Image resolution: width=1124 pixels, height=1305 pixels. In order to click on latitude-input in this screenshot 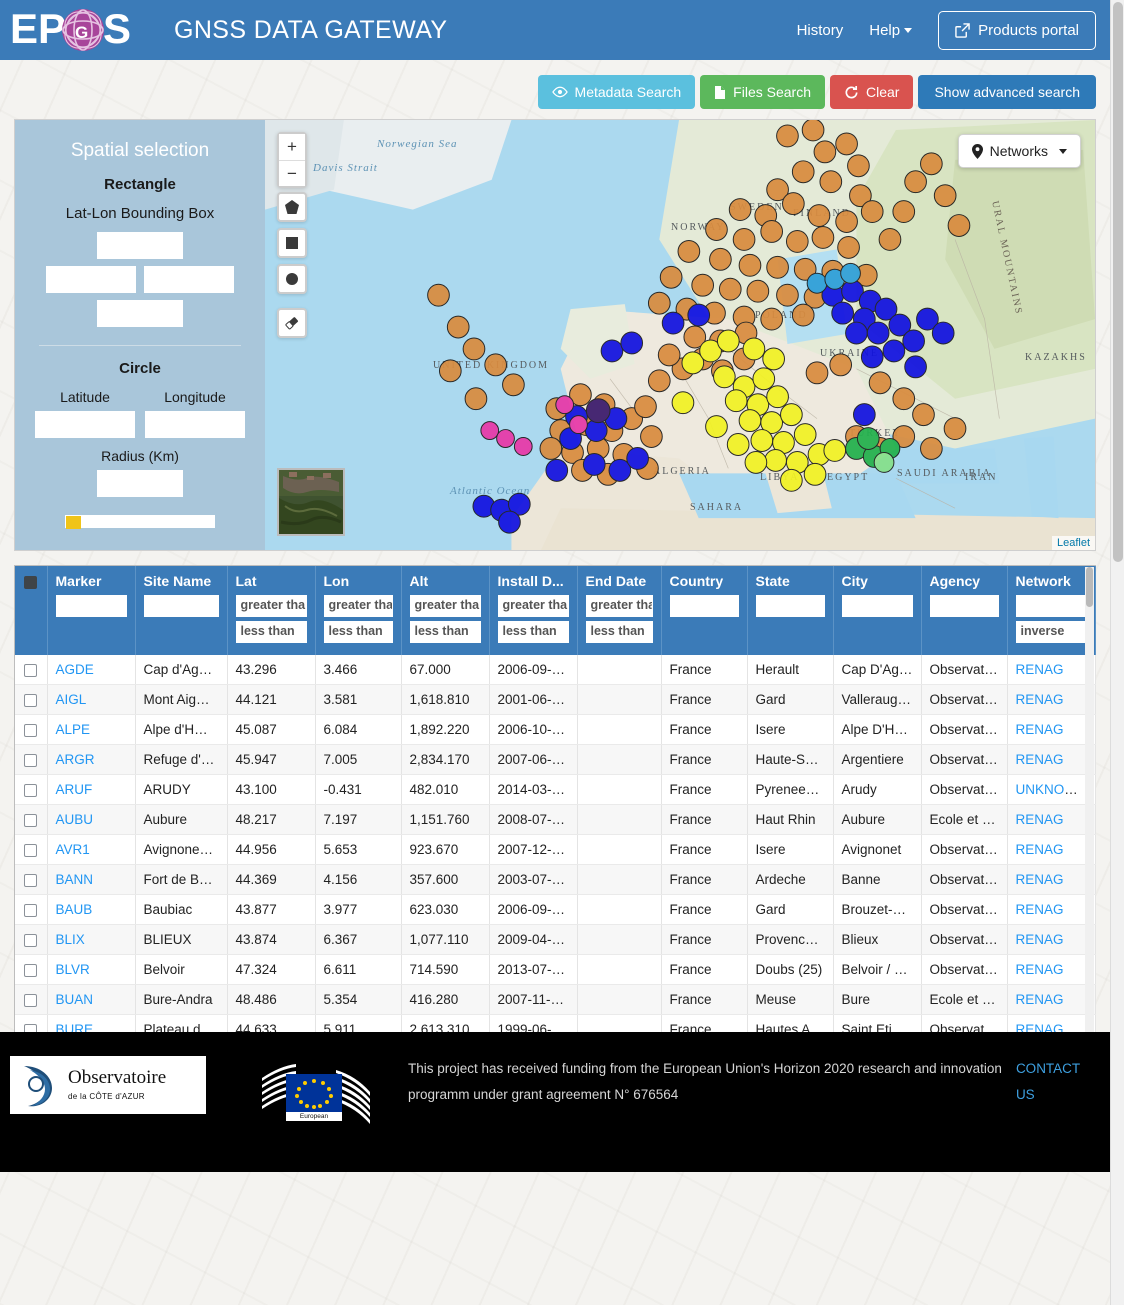, I will do `click(85, 424)`.